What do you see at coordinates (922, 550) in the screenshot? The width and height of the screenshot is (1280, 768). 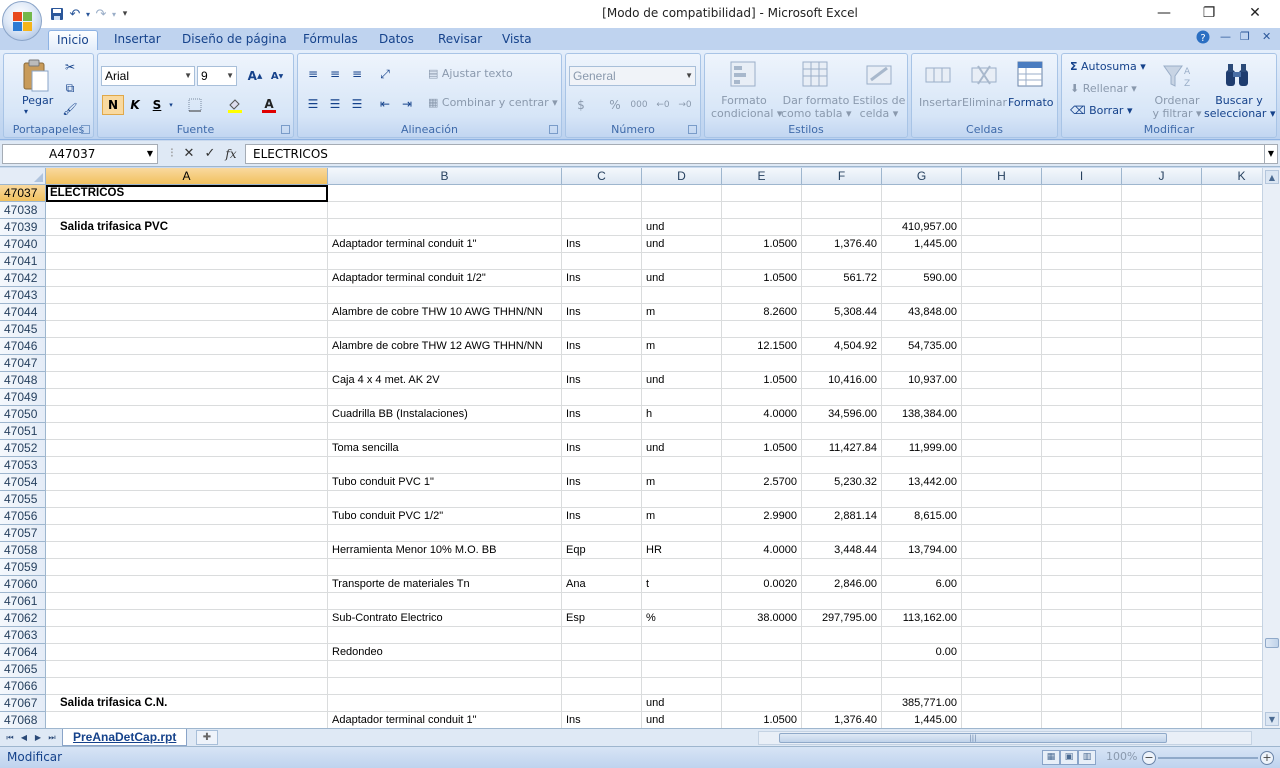 I see `cell-g: 13,794.00` at bounding box center [922, 550].